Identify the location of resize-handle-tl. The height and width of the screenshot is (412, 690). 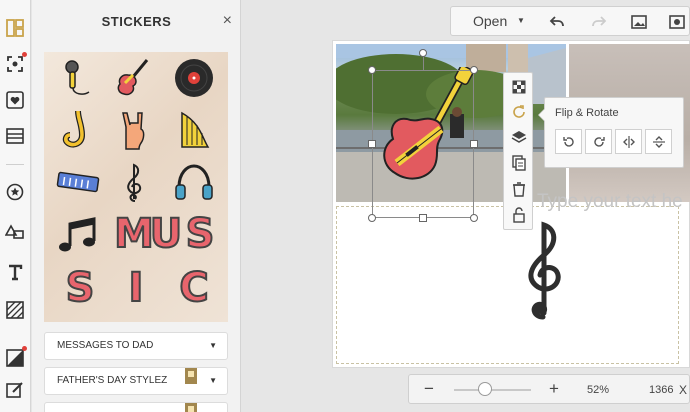
(372, 70).